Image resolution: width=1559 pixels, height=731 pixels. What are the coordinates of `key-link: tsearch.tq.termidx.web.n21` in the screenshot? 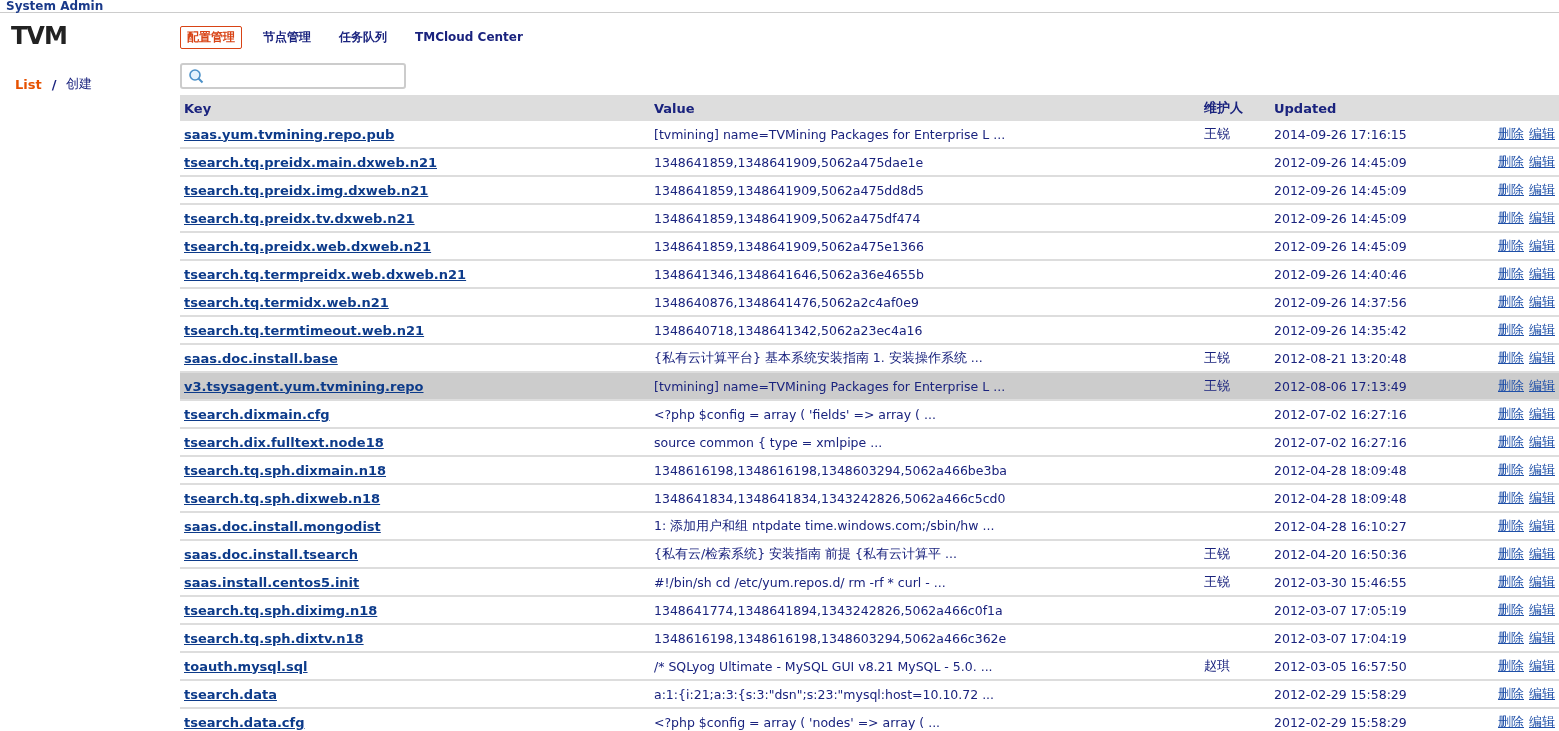 It's located at (286, 302).